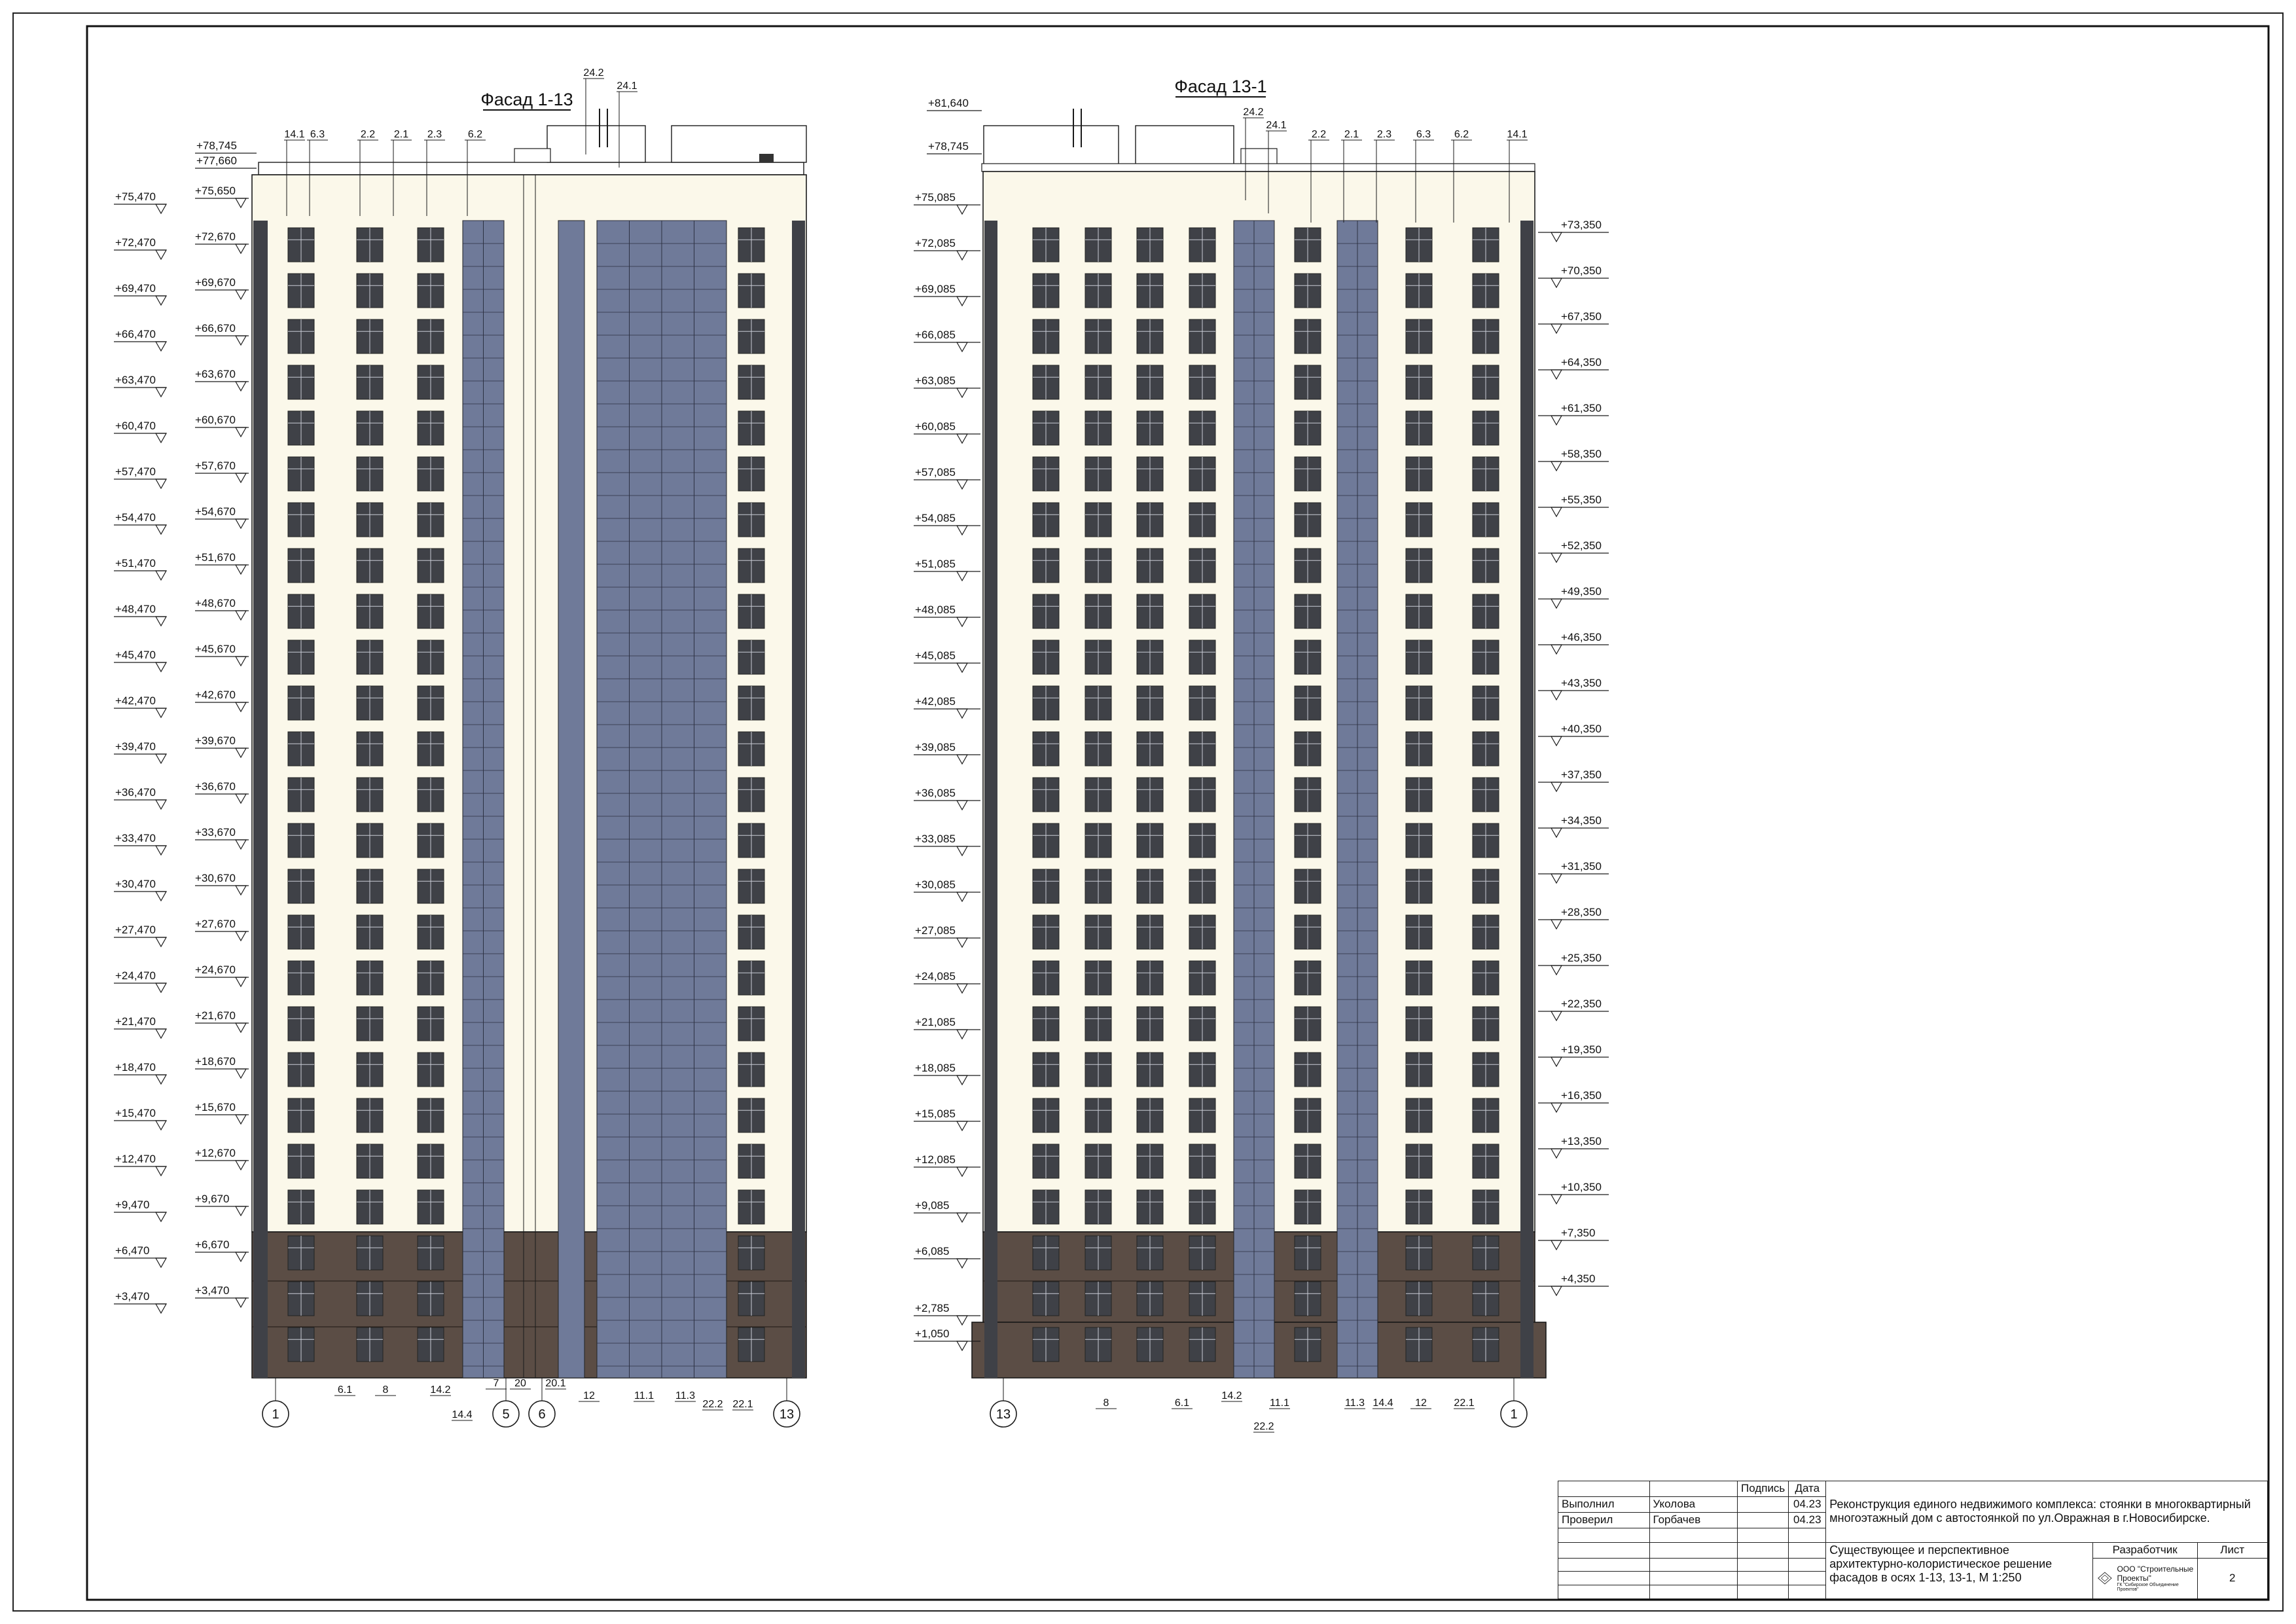  What do you see at coordinates (216, 466) in the screenshot?
I see `level-mark-inner: +57,670` at bounding box center [216, 466].